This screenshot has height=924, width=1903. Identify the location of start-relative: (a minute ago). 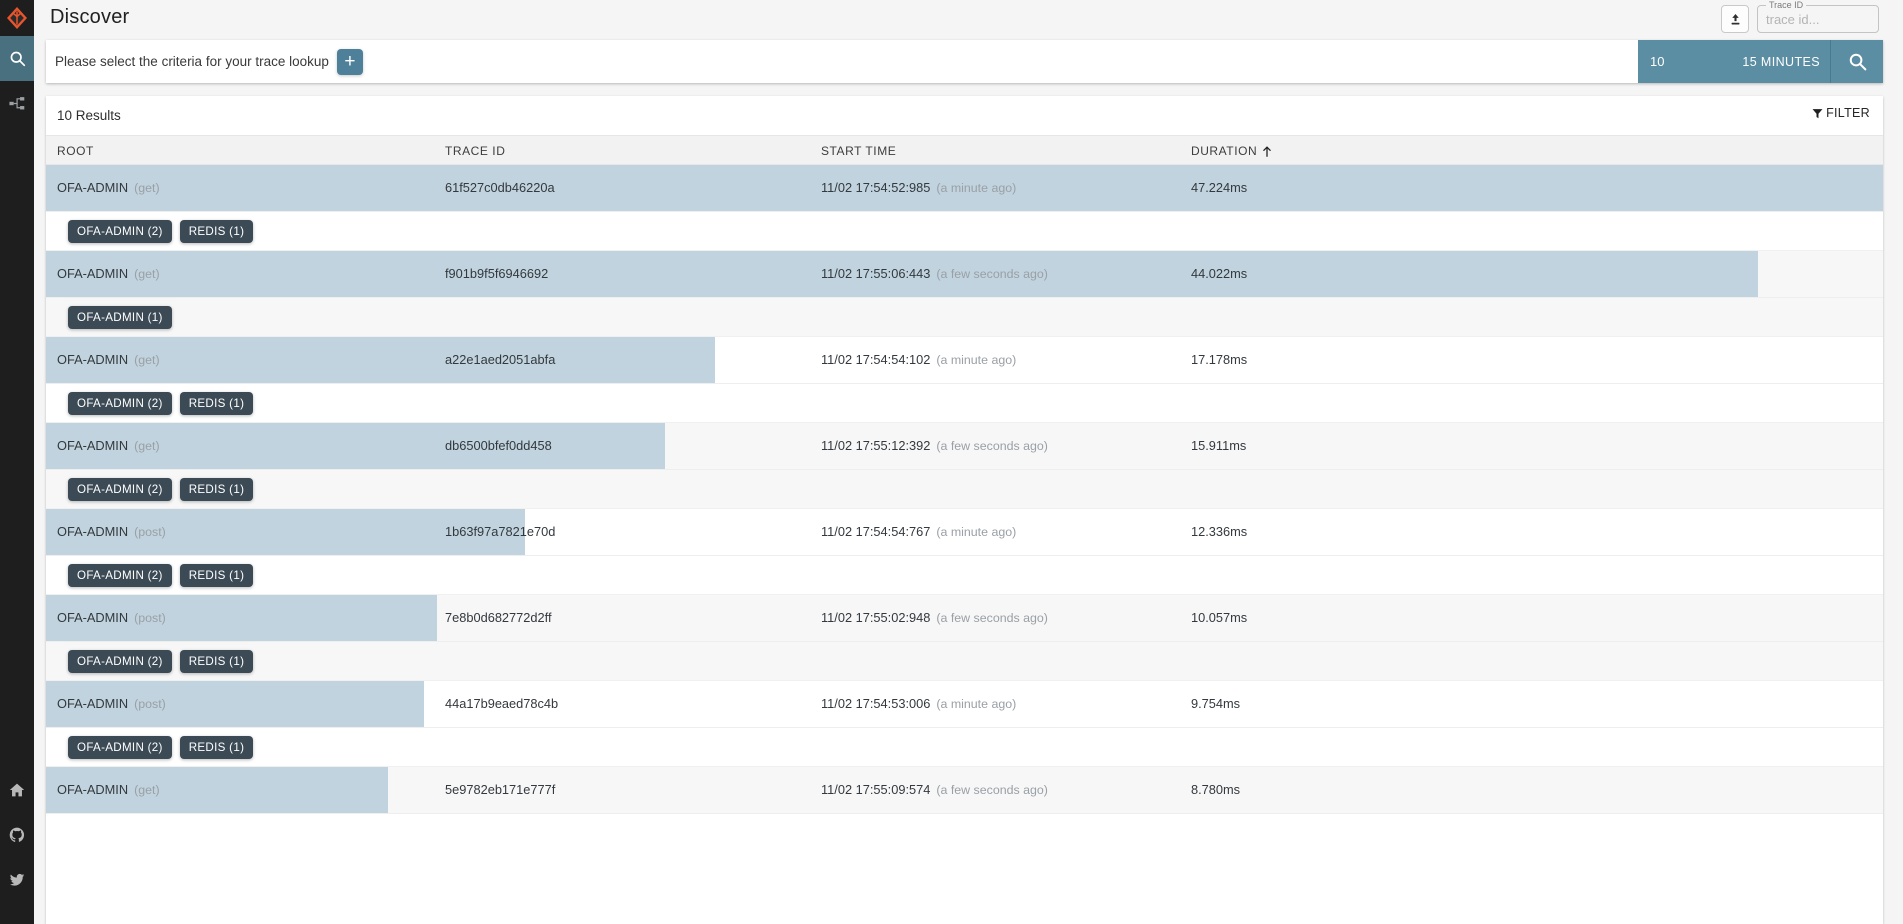
(976, 360).